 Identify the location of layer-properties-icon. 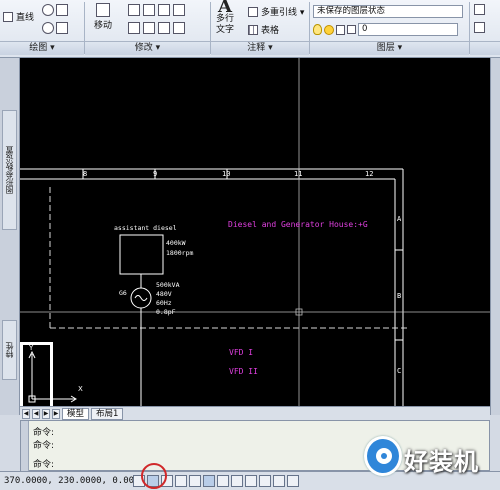
(479, 9).